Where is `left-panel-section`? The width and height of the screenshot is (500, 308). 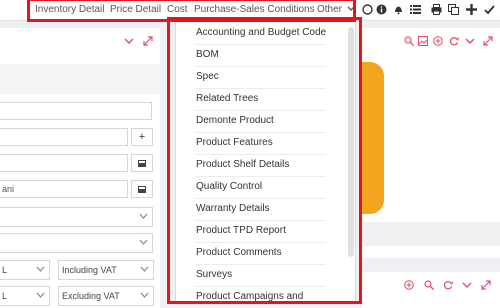
left-panel-section is located at coordinates (80, 79).